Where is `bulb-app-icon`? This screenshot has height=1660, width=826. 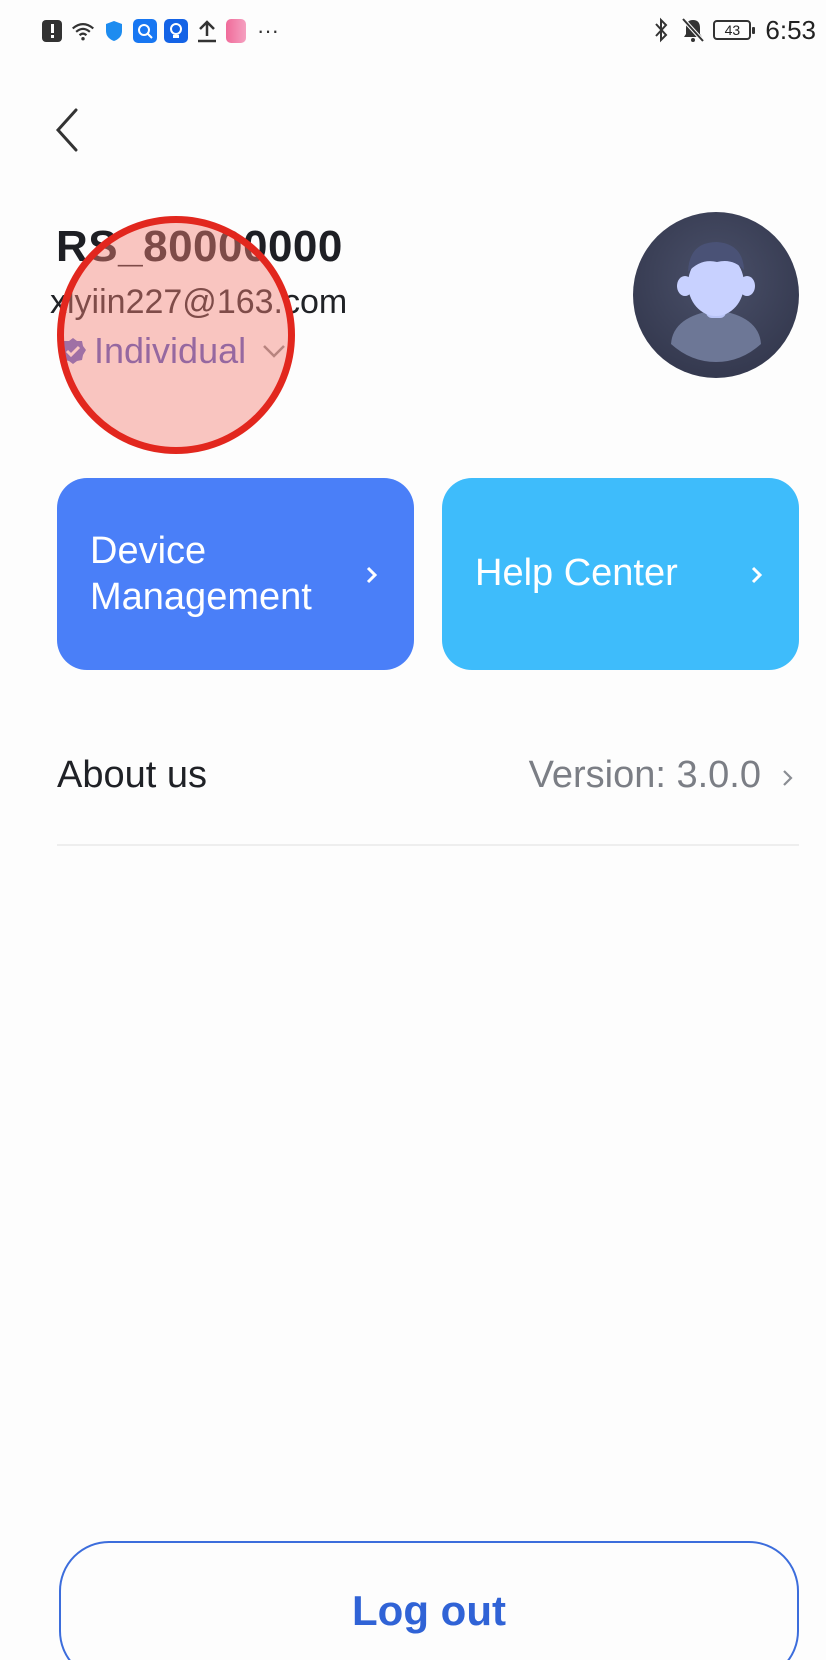
bulb-app-icon is located at coordinates (176, 31).